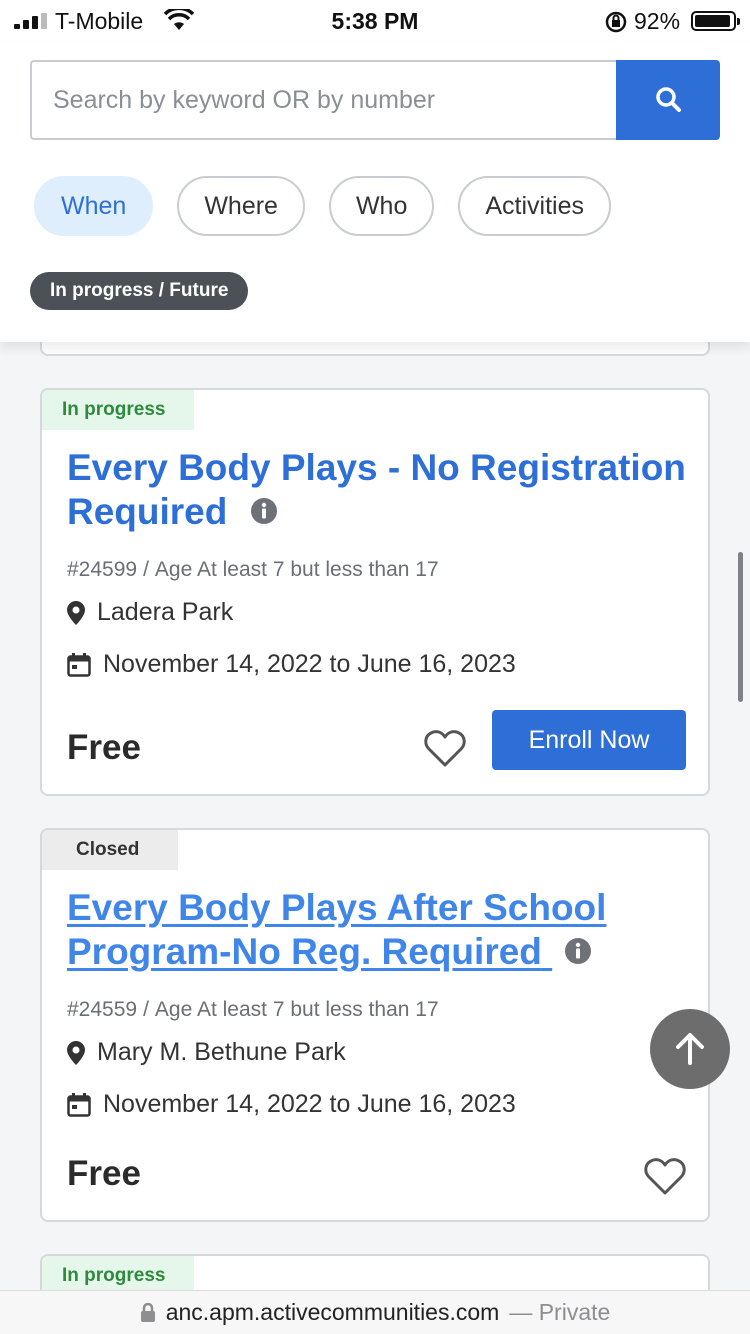 Image resolution: width=750 pixels, height=1334 pixels. Describe the element at coordinates (221, 1052) in the screenshot. I see `location-name: Mary M. Bethune Park` at that location.